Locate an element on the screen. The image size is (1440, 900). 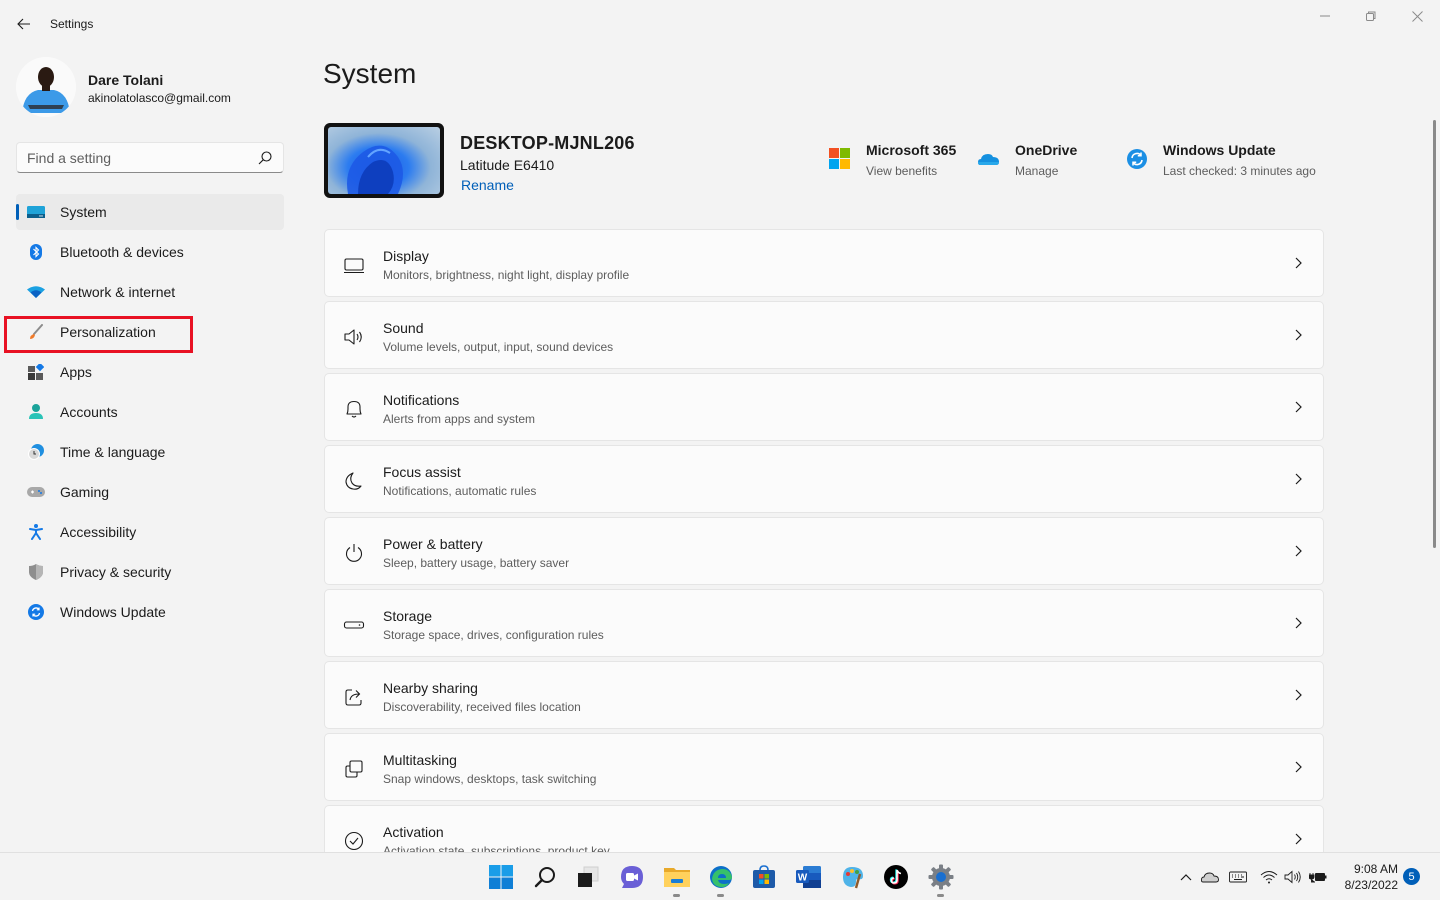
sidebar-item-time-language: Time & language is located at coordinates (150, 452).